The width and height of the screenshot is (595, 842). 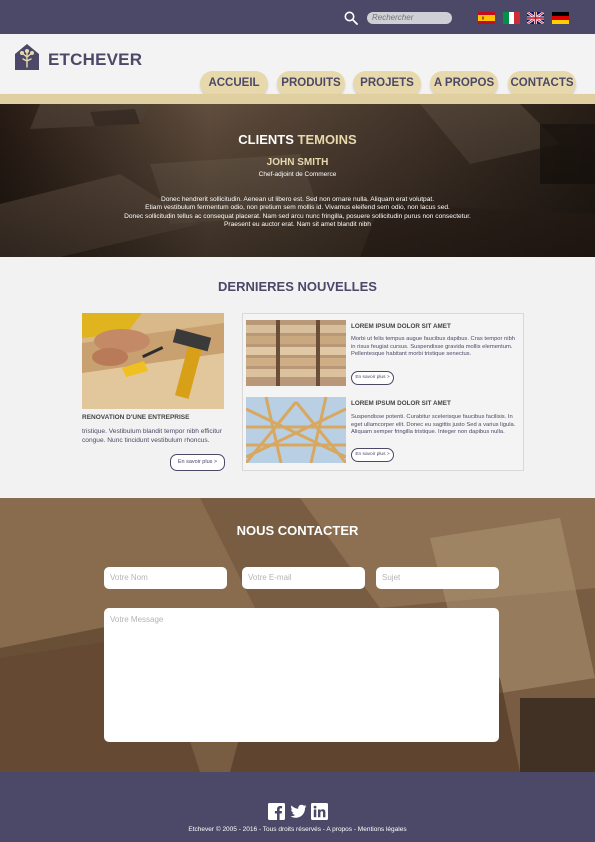 I want to click on name-field: Votre Nom, so click(x=165, y=578).